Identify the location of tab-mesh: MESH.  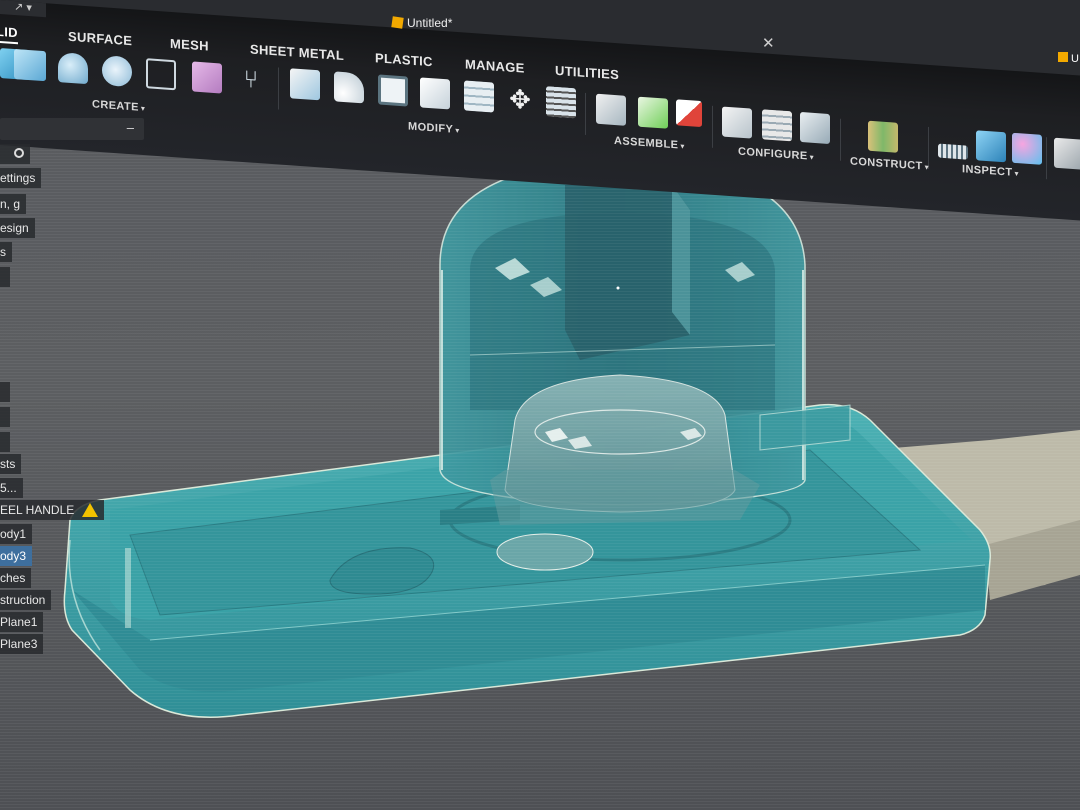
(189, 45).